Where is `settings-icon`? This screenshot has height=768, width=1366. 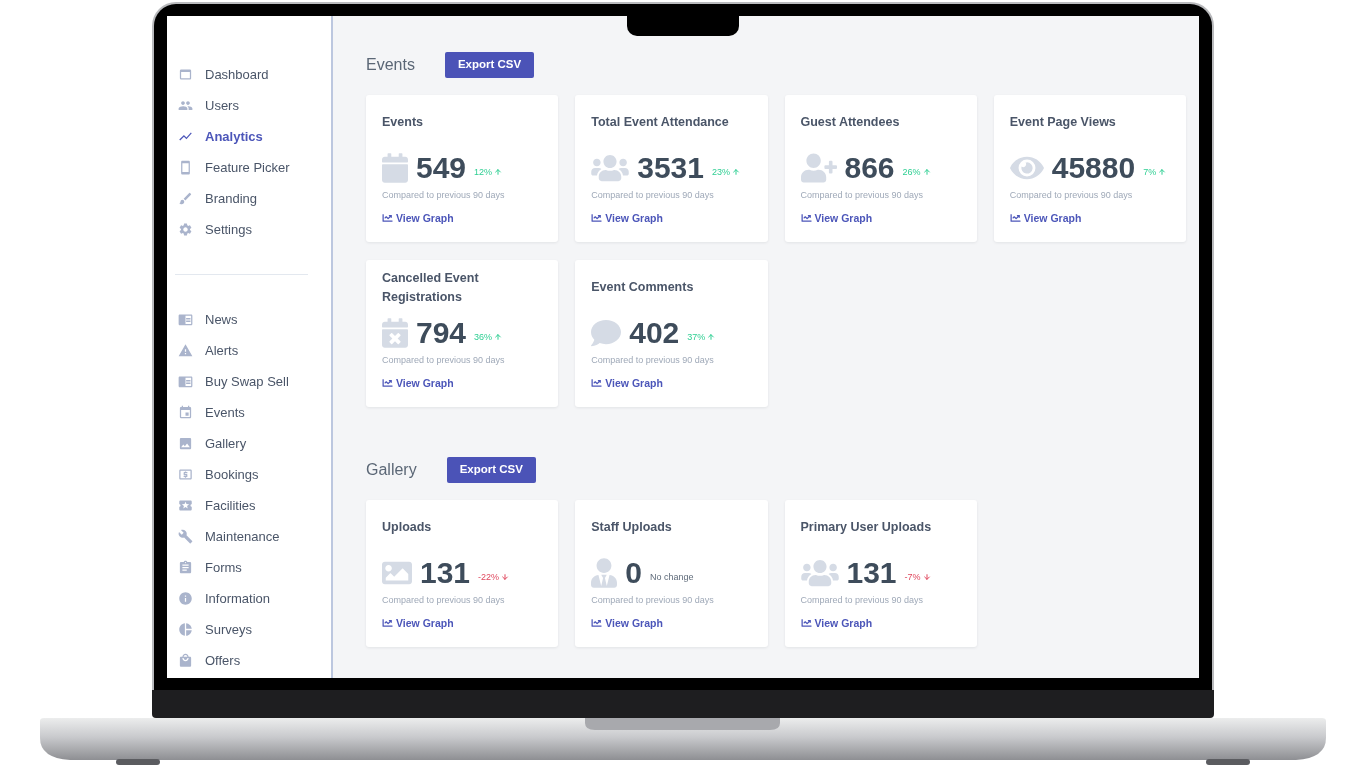
settings-icon is located at coordinates (185, 229).